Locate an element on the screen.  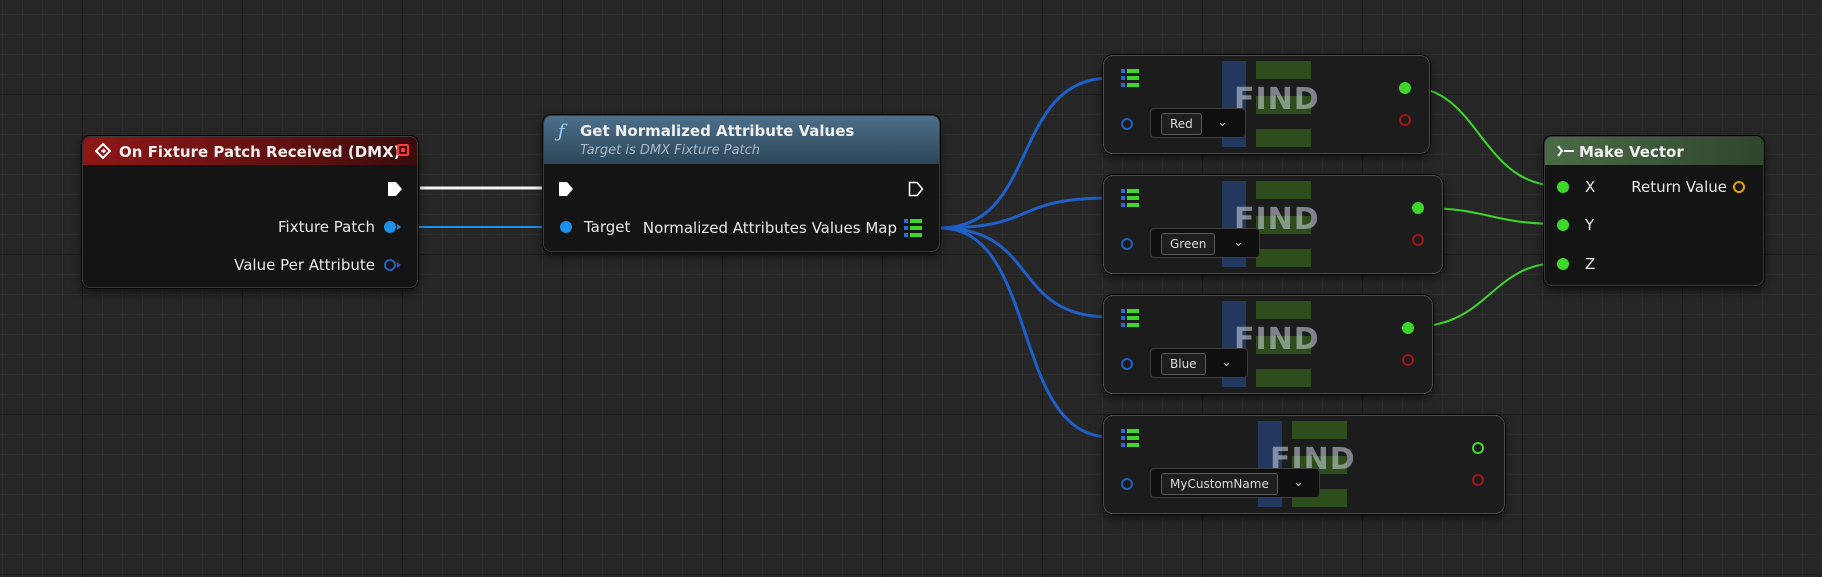
key-dropdown: Green ⌄ is located at coordinates (1205, 243).